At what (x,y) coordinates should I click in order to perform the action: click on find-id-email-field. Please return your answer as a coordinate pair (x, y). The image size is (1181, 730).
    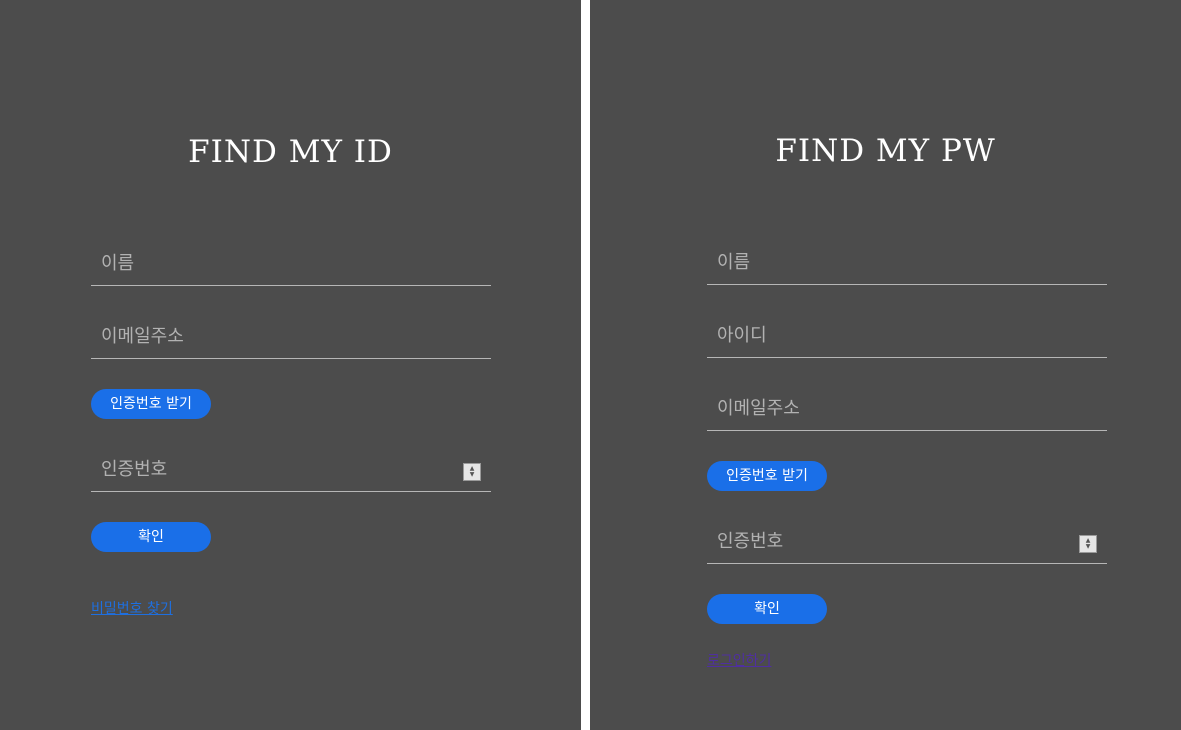
    Looking at the image, I should click on (291, 337).